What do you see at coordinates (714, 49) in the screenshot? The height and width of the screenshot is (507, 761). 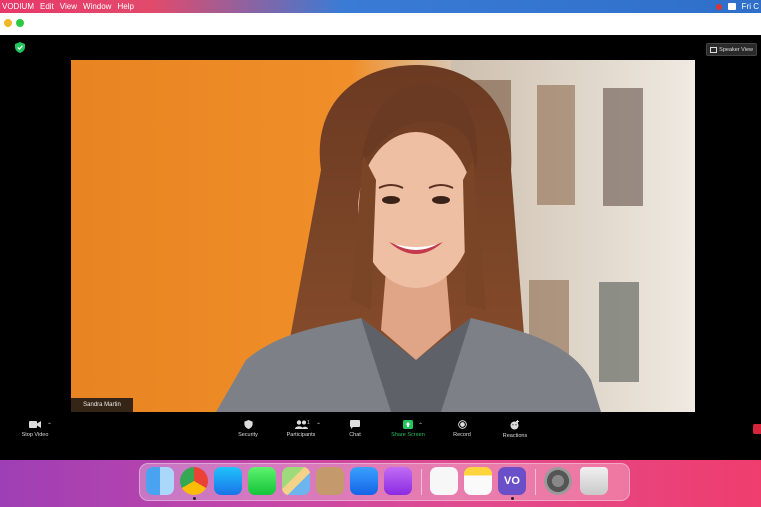 I see `grid-icon` at bounding box center [714, 49].